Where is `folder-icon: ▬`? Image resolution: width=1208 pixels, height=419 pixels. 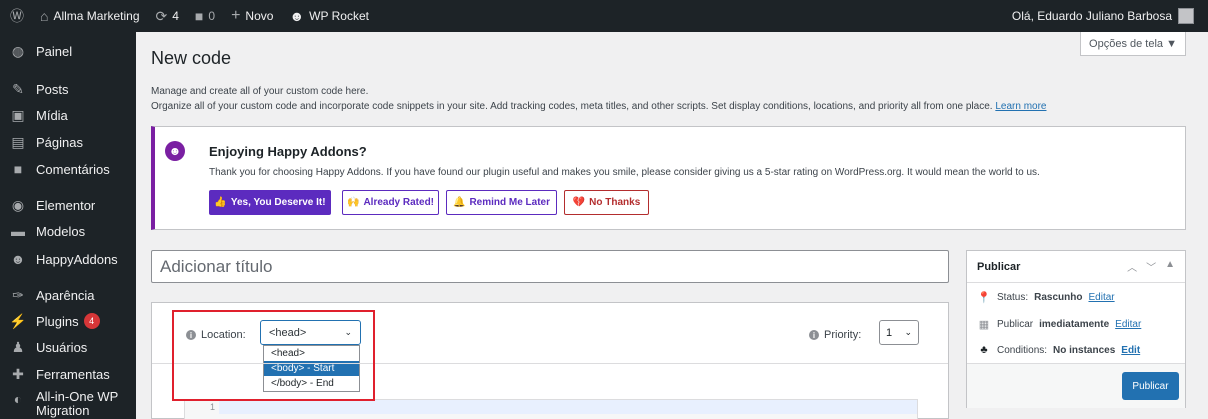 folder-icon: ▬ is located at coordinates (18, 231).